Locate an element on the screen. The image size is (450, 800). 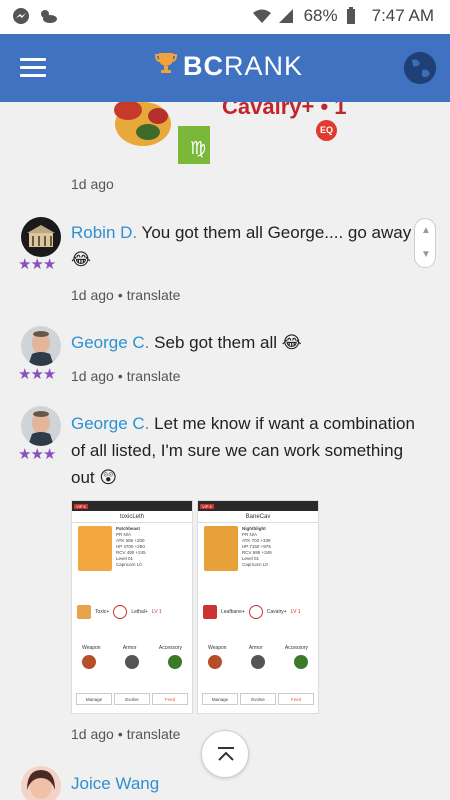
ability-name: Cavalry+ is located at coordinates (276, 612).